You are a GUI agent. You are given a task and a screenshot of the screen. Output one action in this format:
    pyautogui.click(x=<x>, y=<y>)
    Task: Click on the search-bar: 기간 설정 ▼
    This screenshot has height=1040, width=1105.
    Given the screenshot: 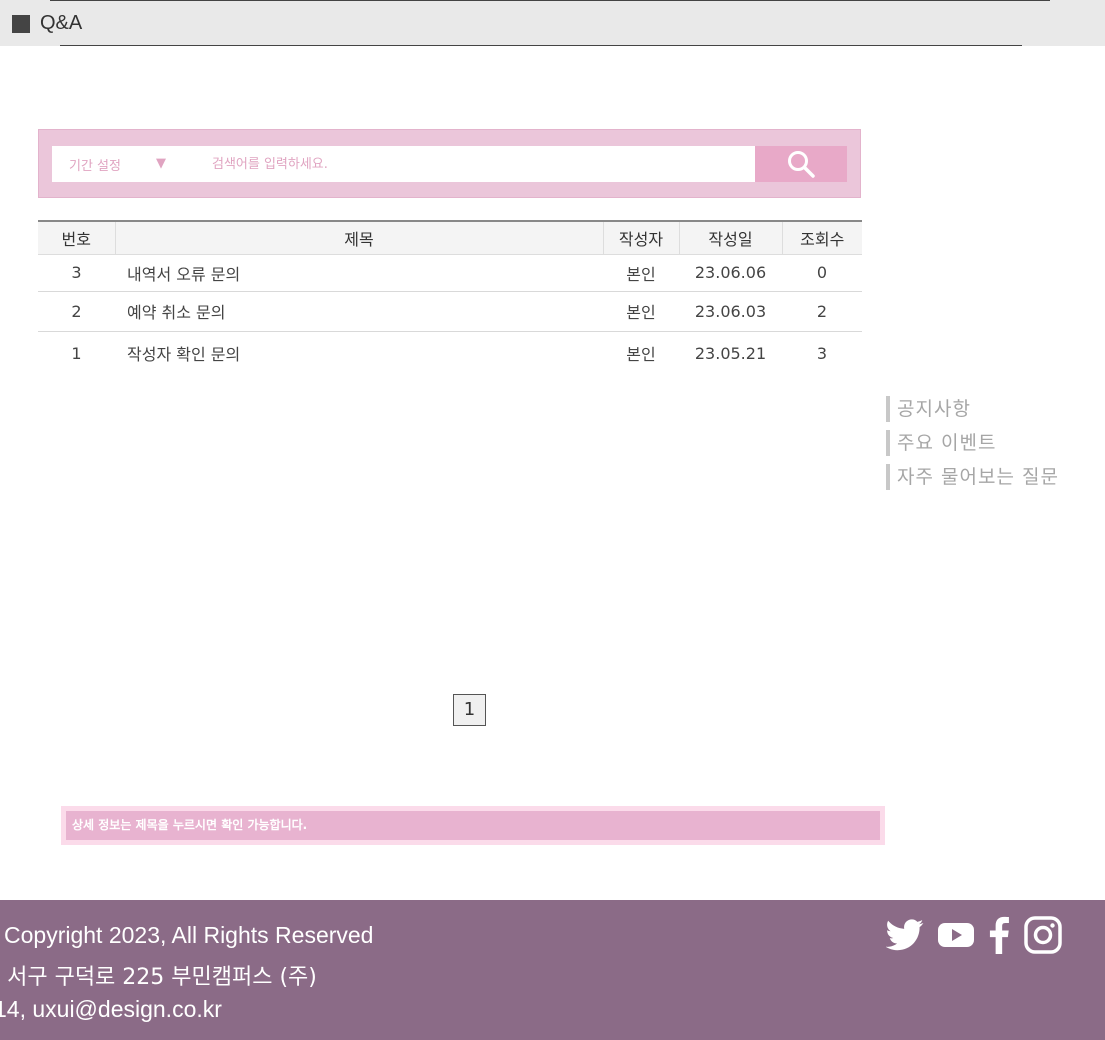 What is the action you would take?
    pyautogui.click(x=403, y=164)
    